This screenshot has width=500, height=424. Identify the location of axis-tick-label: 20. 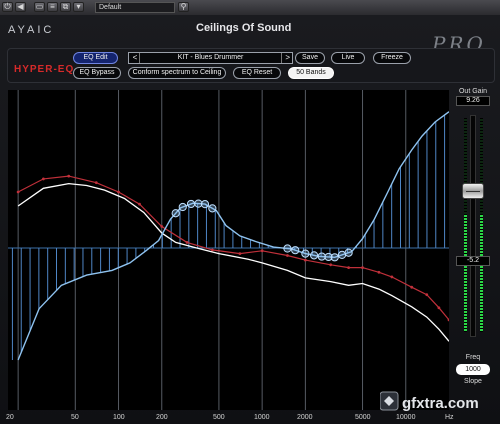
(10, 417).